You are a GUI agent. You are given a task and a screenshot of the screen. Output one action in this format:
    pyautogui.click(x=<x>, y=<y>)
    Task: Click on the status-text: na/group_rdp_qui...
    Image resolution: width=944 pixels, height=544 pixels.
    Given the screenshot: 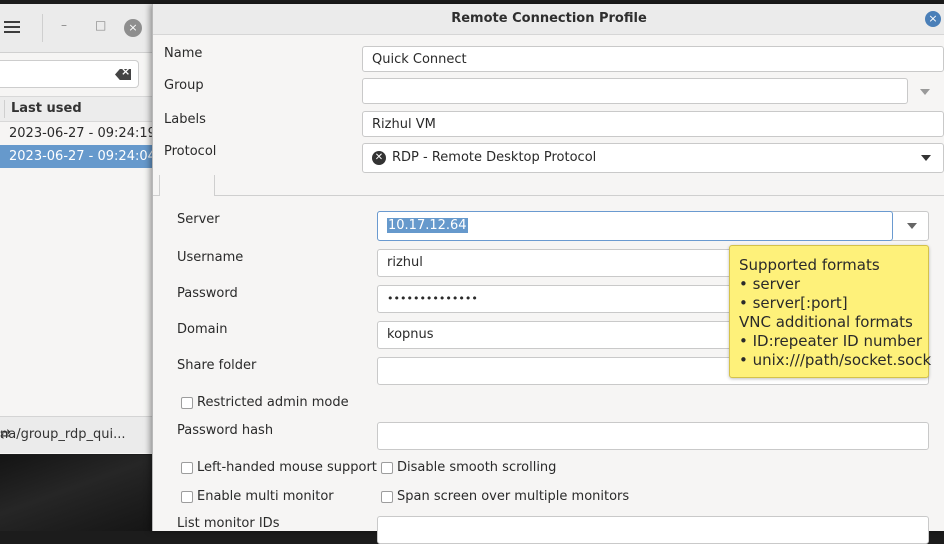 What is the action you would take?
    pyautogui.click(x=63, y=434)
    